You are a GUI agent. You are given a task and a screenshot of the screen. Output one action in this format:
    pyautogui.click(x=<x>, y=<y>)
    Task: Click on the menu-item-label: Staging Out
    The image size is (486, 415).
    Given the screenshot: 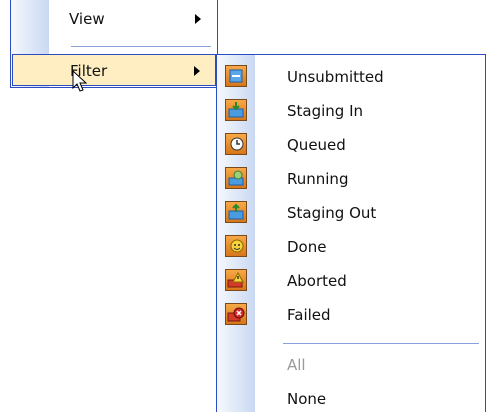 What is the action you would take?
    pyautogui.click(x=332, y=213)
    